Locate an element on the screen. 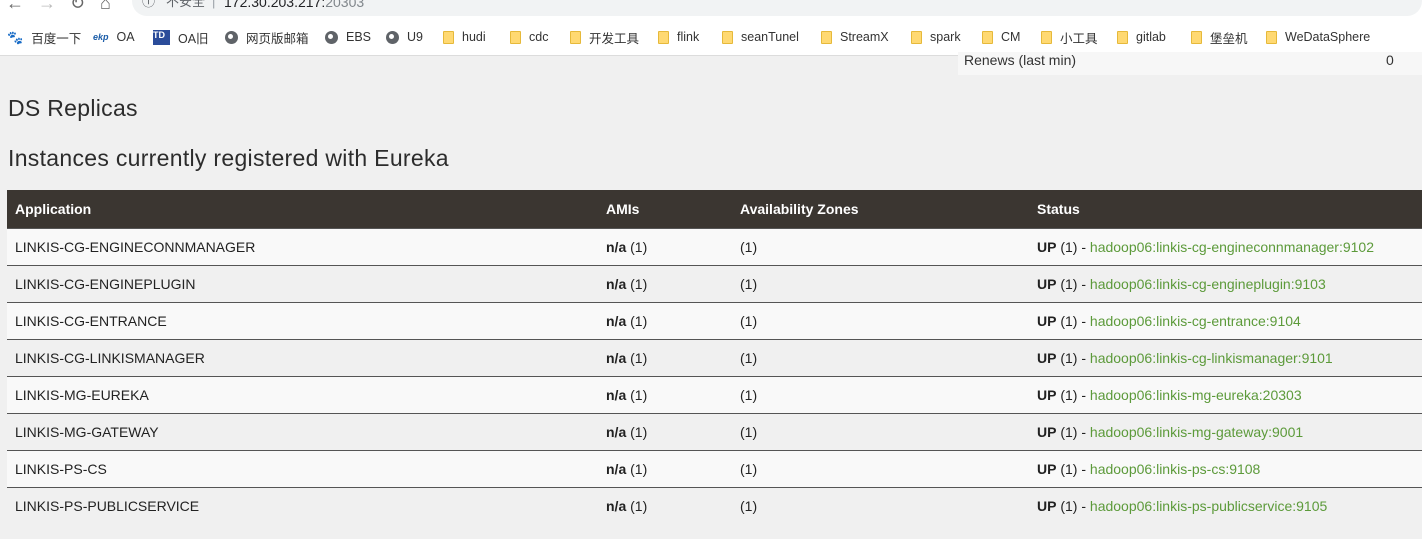 The image size is (1422, 539). bookmark-item: EBS is located at coordinates (348, 37).